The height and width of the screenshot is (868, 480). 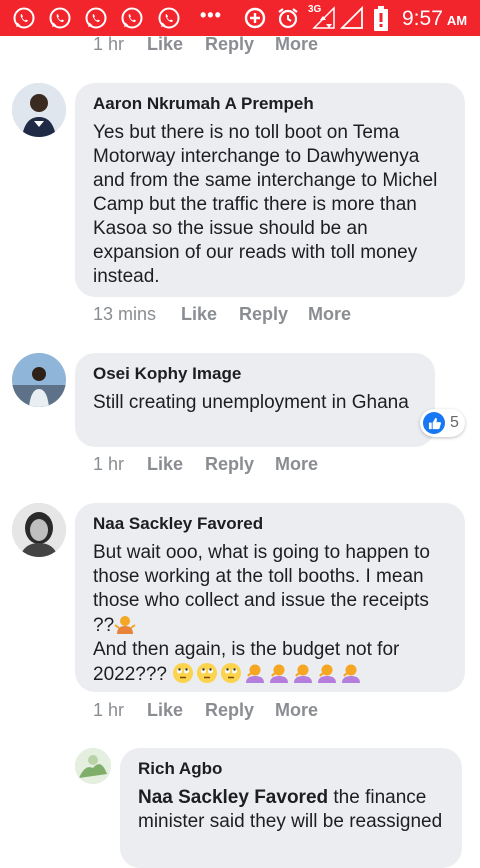 I want to click on data-saver-icon, so click(x=255, y=18).